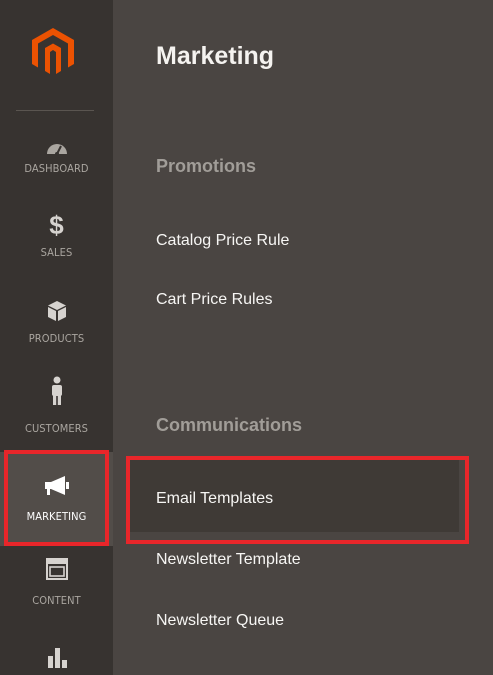 Image resolution: width=493 pixels, height=675 pixels. Describe the element at coordinates (215, 56) in the screenshot. I see `panel-title: Marketing` at that location.